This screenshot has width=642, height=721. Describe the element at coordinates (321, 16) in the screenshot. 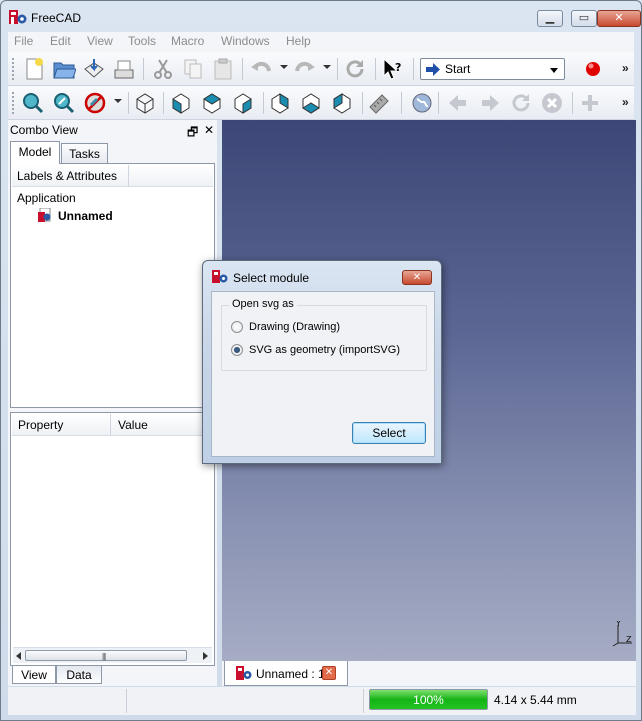

I see `title-bar: FreeCAD ▁ ▭ ✕` at that location.